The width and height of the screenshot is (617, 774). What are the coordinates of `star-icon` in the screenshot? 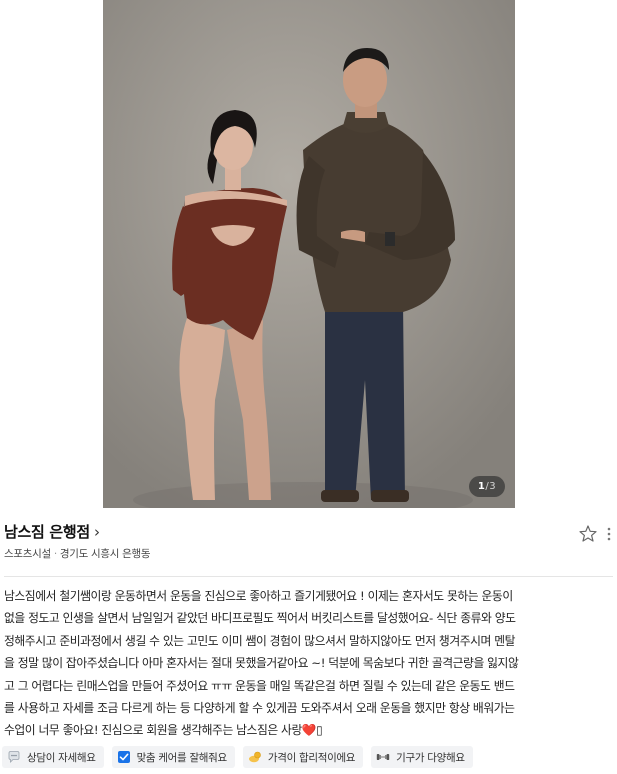 It's located at (588, 533).